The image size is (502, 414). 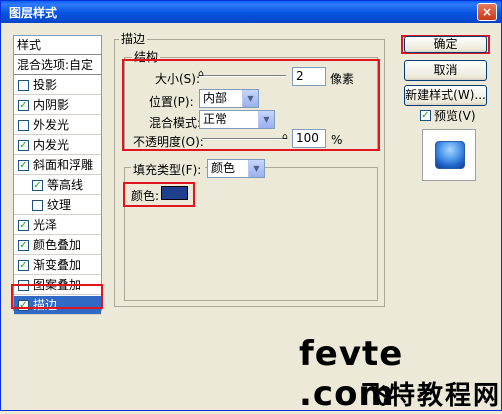 What do you see at coordinates (337, 140) in the screenshot?
I see `opacity-unit: %` at bounding box center [337, 140].